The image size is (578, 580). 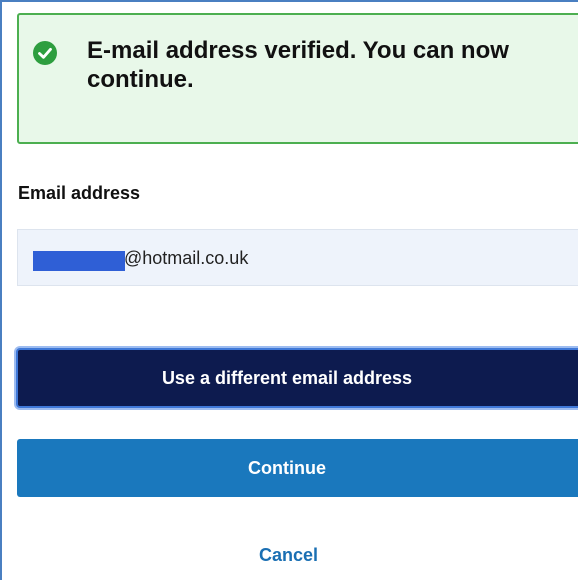 What do you see at coordinates (79, 261) in the screenshot?
I see `redacted-email-local-part` at bounding box center [79, 261].